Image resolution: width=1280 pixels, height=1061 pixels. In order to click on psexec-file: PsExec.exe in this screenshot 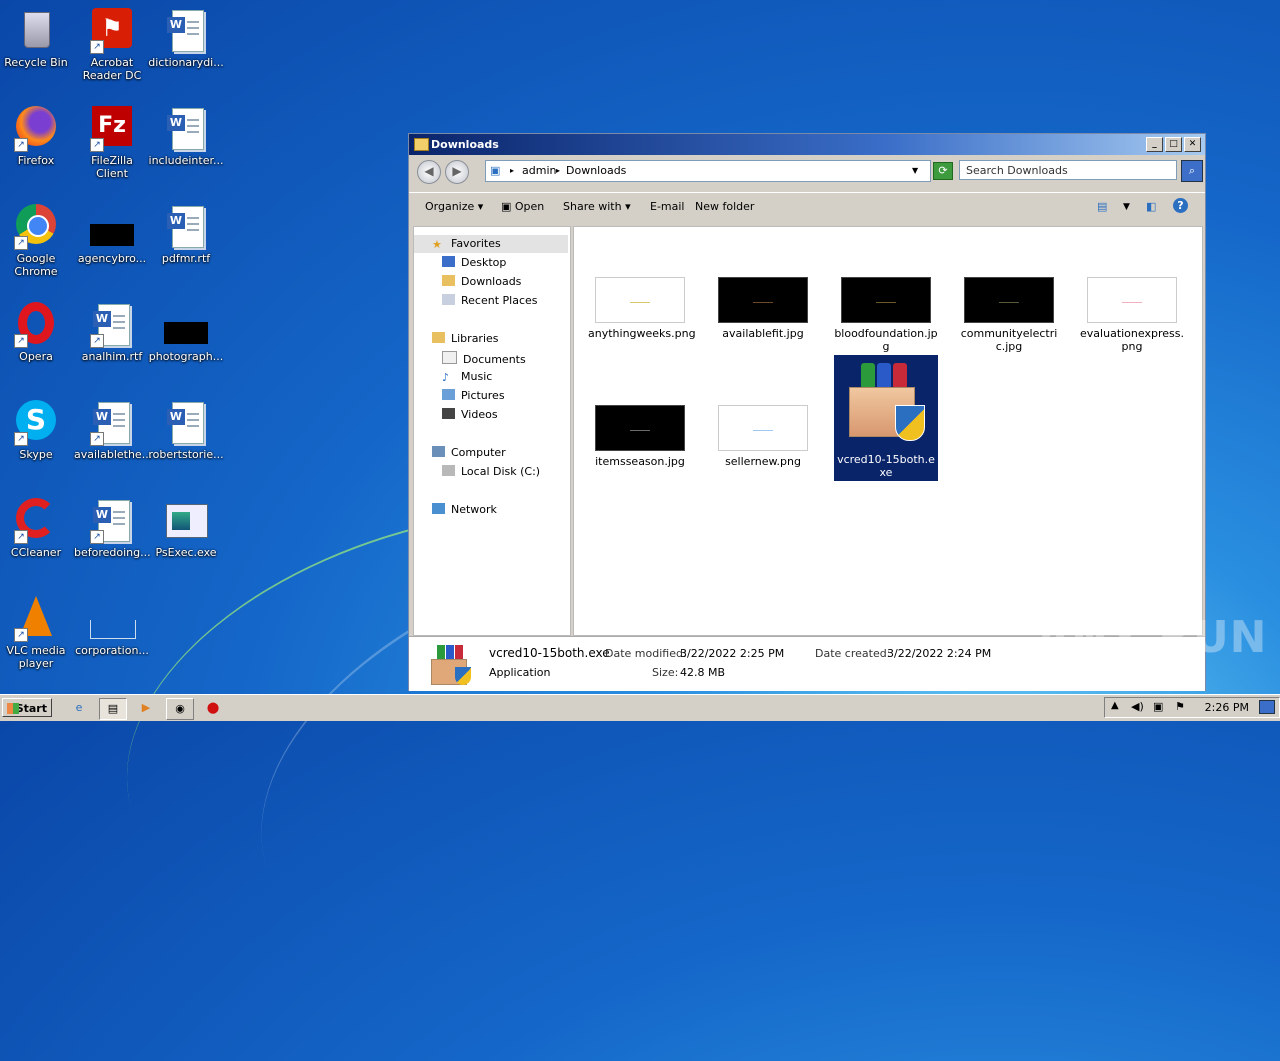, I will do `click(186, 527)`.